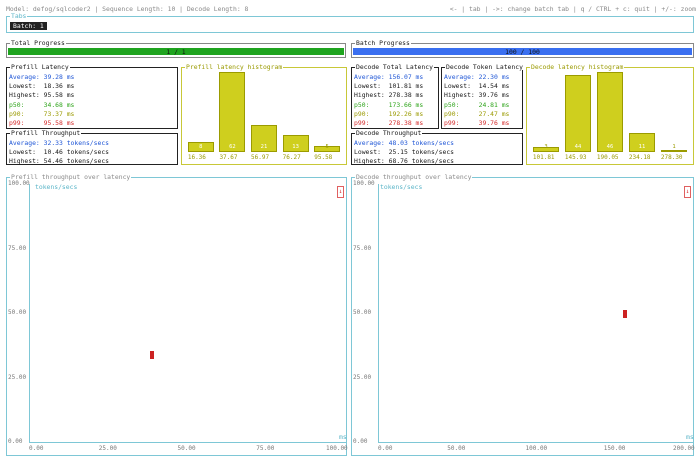 The image size is (700, 467). I want to click on prefill-histogram-bar-count: 62, so click(232, 147).